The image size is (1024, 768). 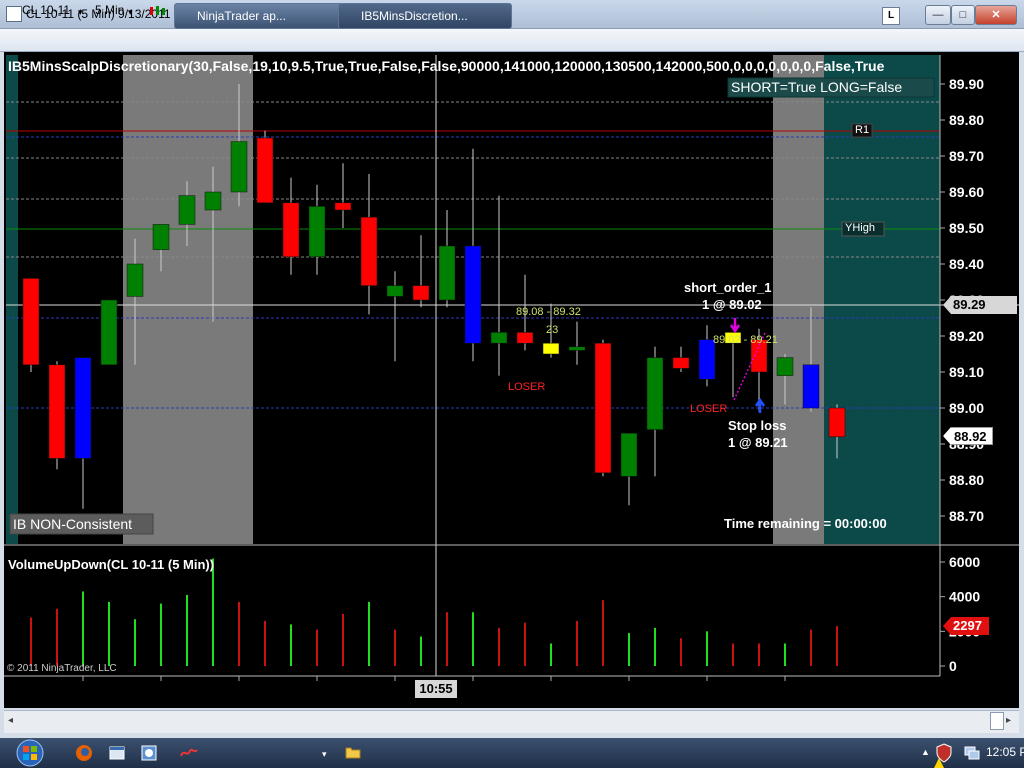 What do you see at coordinates (149, 753) in the screenshot?
I see `app-launcher-icon` at bounding box center [149, 753].